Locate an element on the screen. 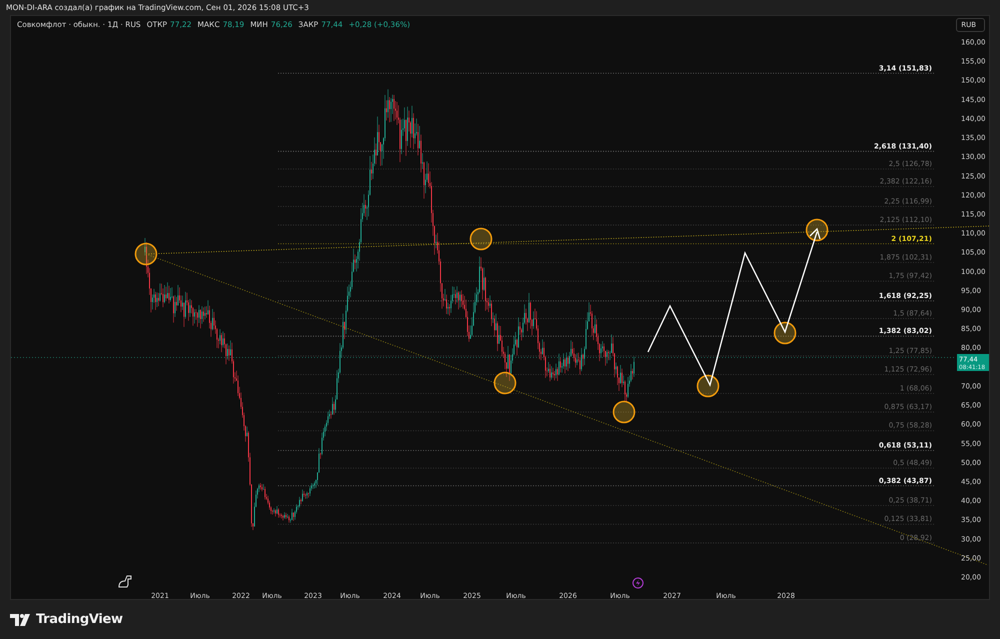 This screenshot has height=639, width=1000. lightning-icon is located at coordinates (638, 583).